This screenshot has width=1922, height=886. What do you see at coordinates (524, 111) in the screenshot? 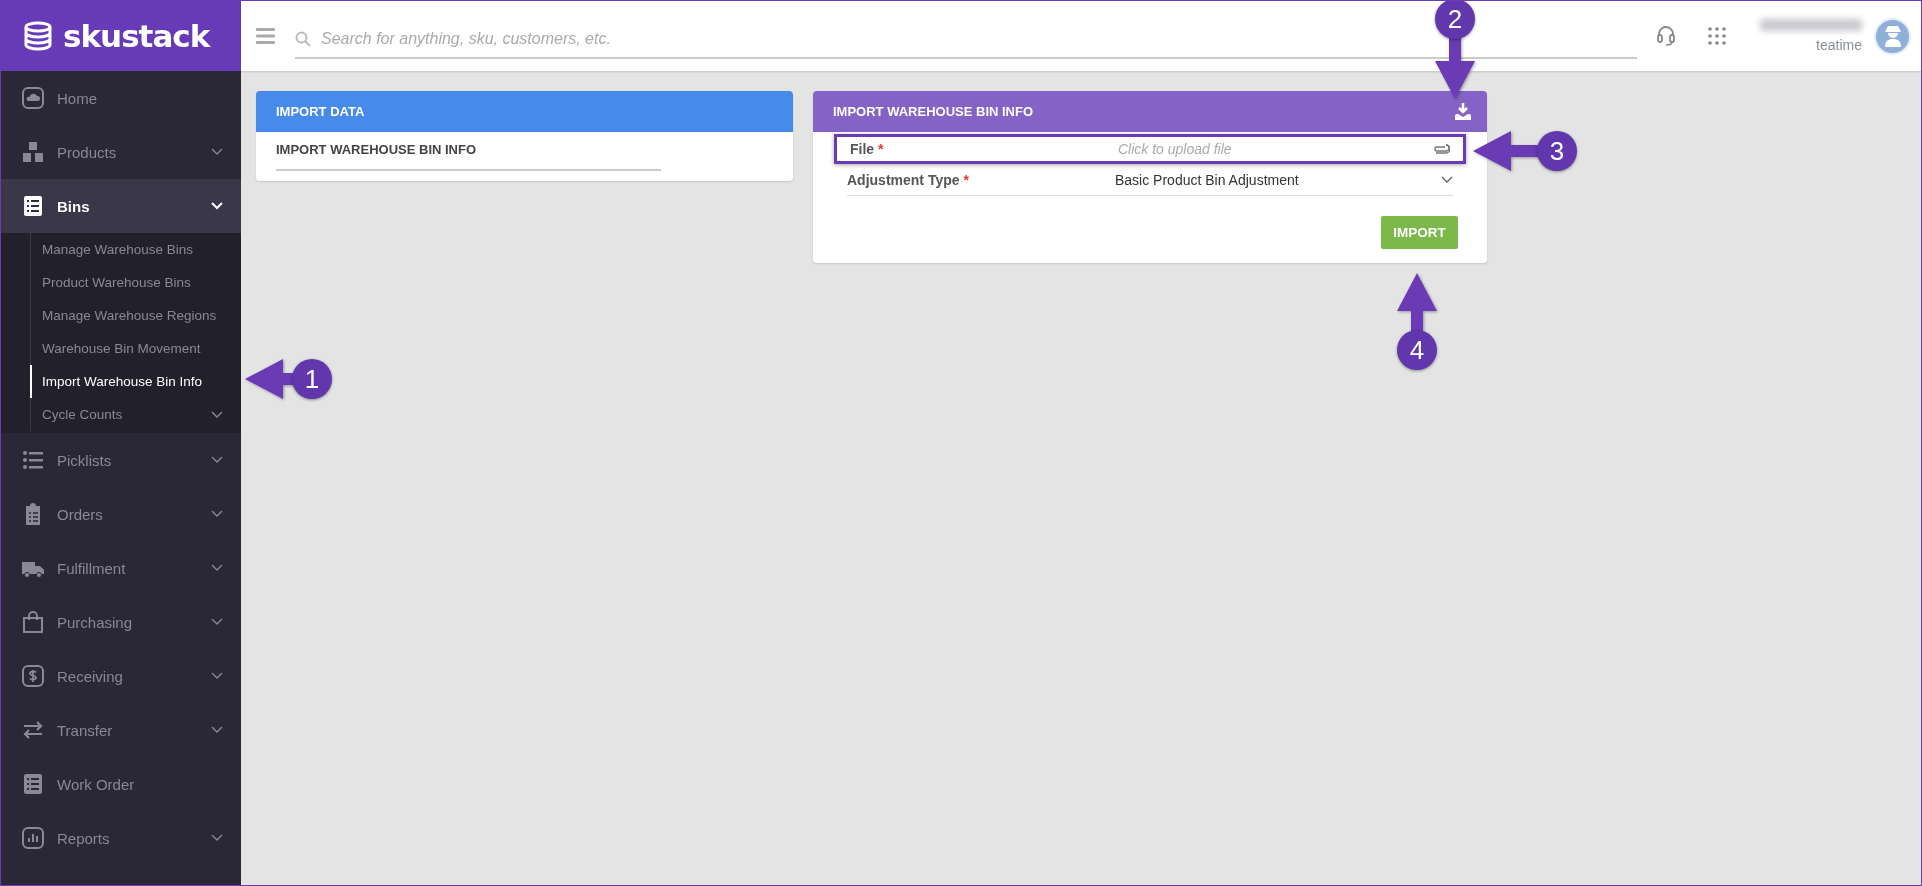
I see `card-header: IMPORT DATA` at bounding box center [524, 111].